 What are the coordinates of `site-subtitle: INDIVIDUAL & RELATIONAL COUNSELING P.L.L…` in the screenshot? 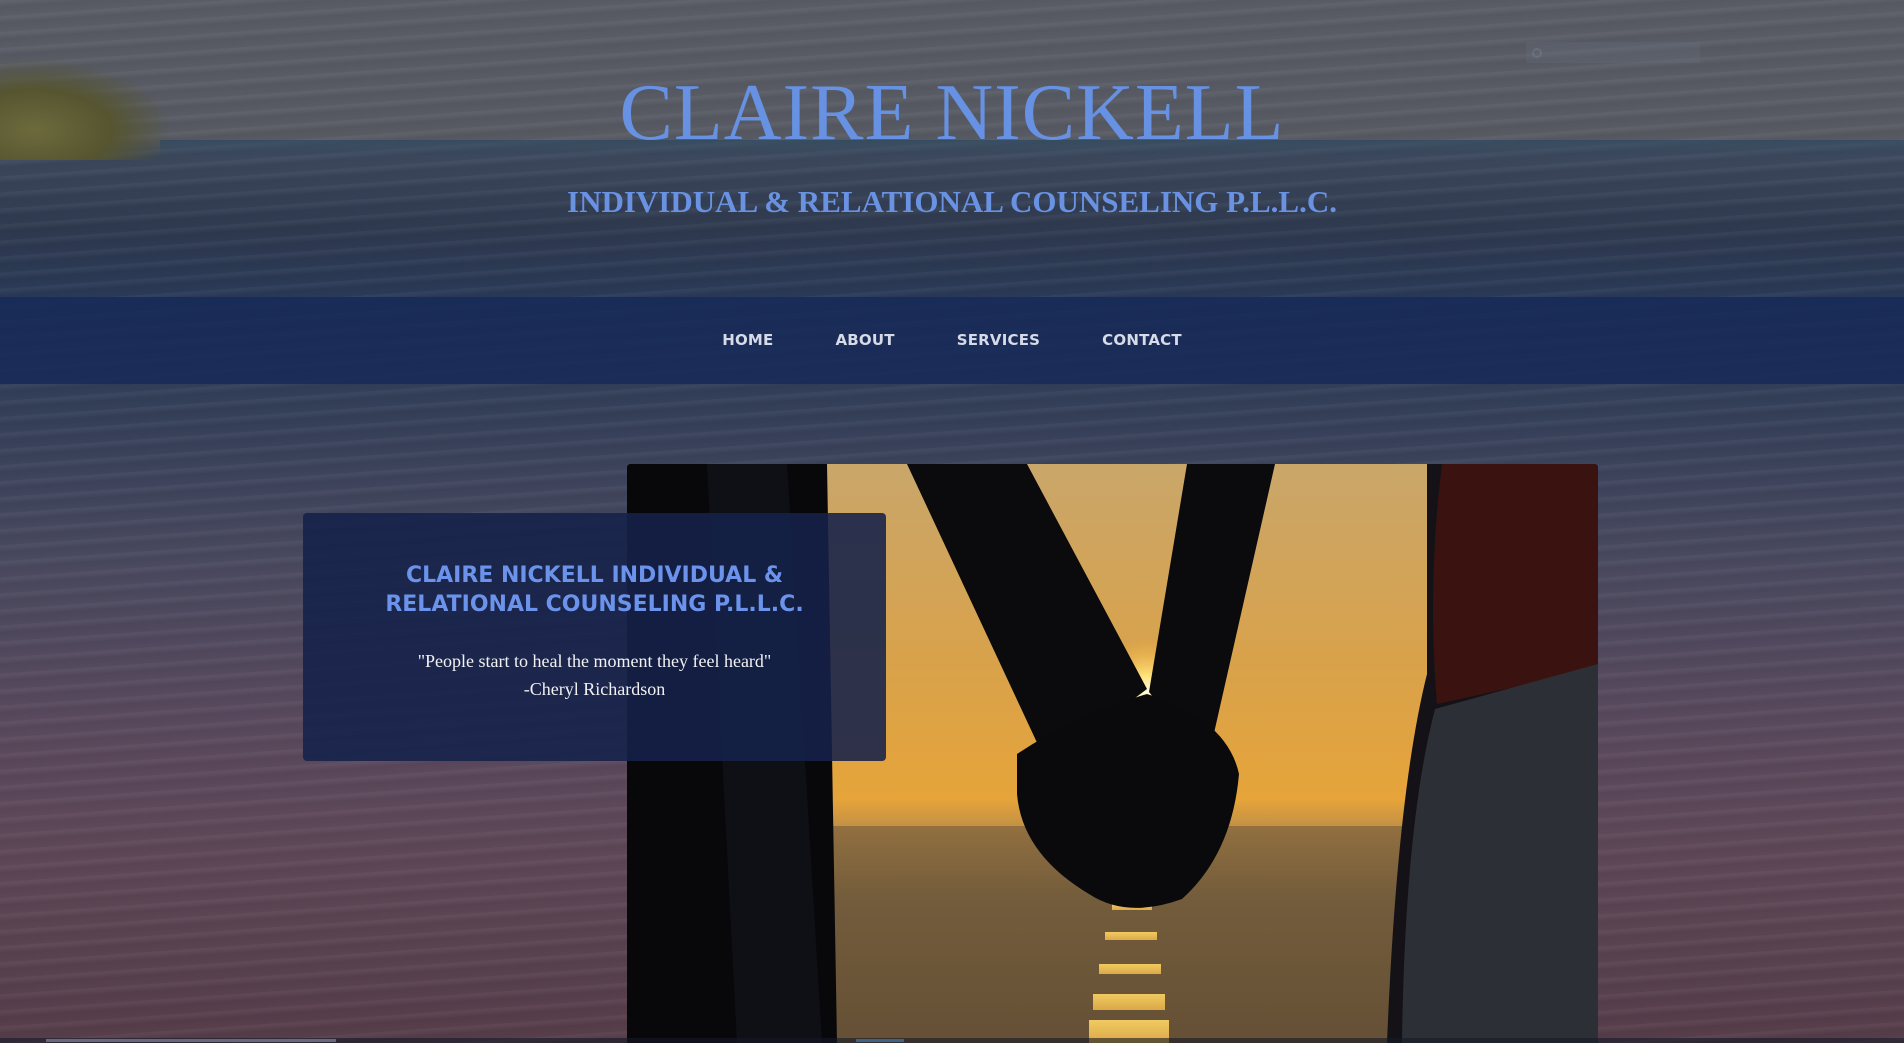 It's located at (952, 201).